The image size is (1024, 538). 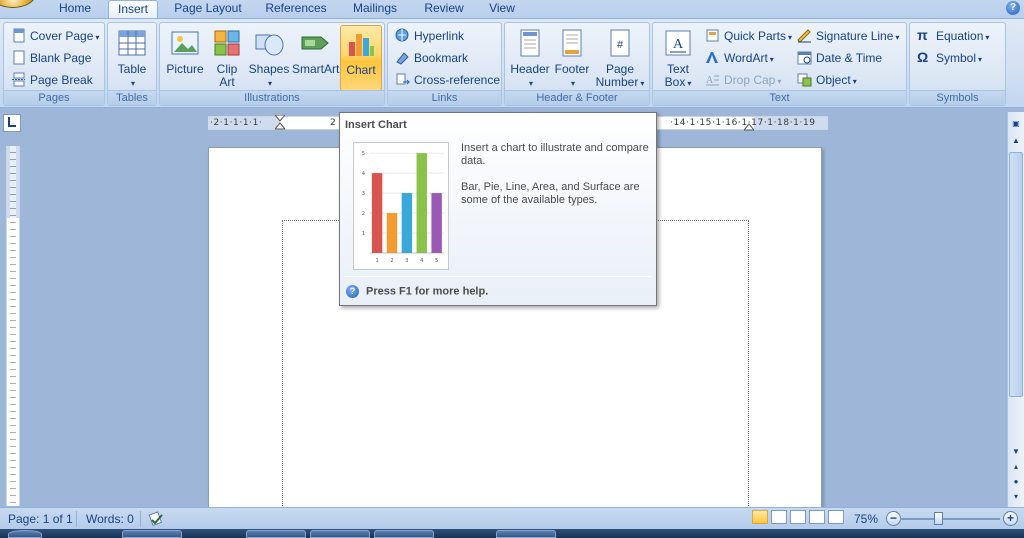 What do you see at coordinates (316, 69) in the screenshot?
I see `smartart-label: SmartArt` at bounding box center [316, 69].